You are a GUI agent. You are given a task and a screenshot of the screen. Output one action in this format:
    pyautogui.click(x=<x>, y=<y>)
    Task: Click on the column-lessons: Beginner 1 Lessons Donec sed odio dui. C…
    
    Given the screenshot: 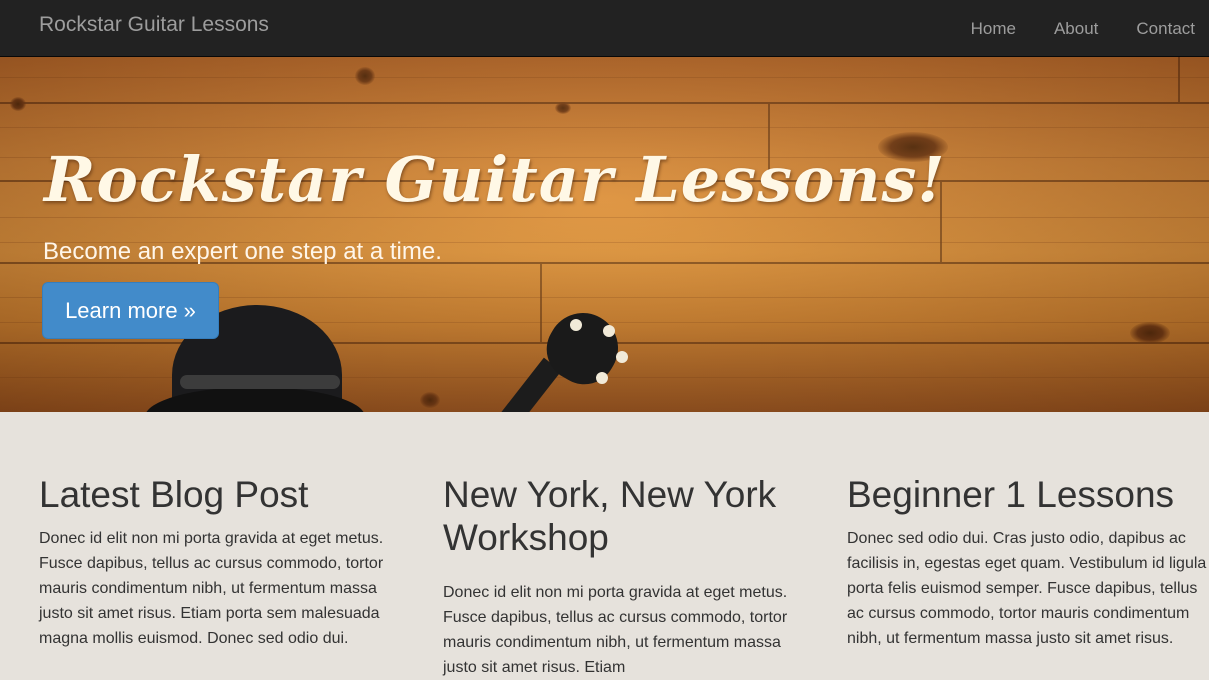 What is the action you would take?
    pyautogui.click(x=1028, y=531)
    